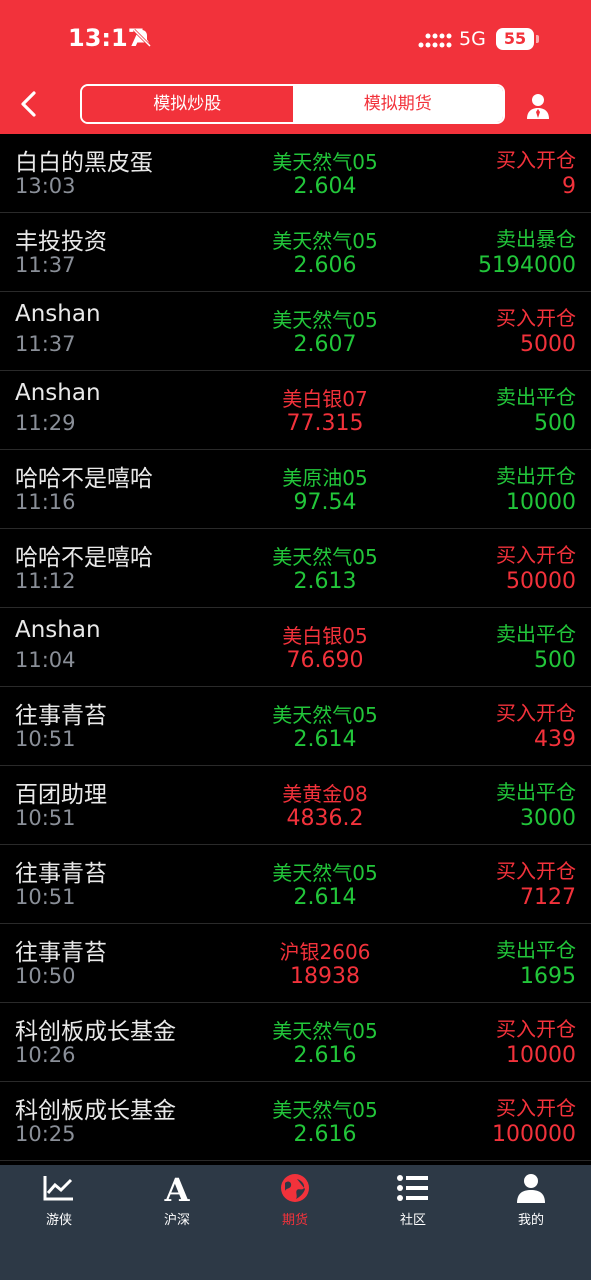 The image size is (591, 1280). I want to click on chart-icon, so click(58, 1188).